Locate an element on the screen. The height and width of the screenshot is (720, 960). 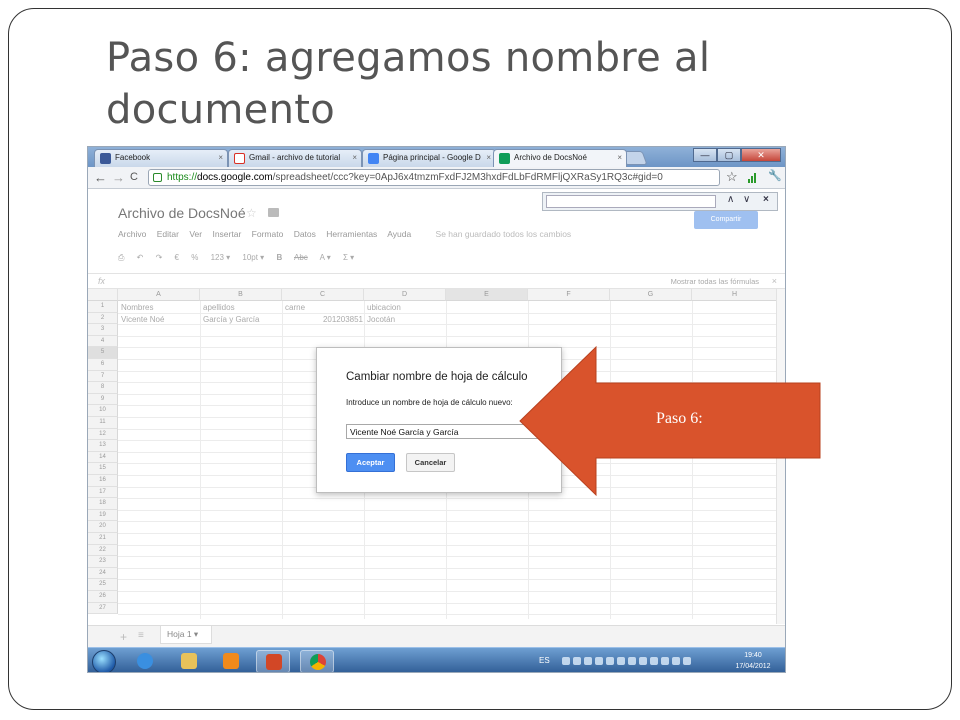
bookmark-star-icon: ☆ is located at coordinates (732, 177).